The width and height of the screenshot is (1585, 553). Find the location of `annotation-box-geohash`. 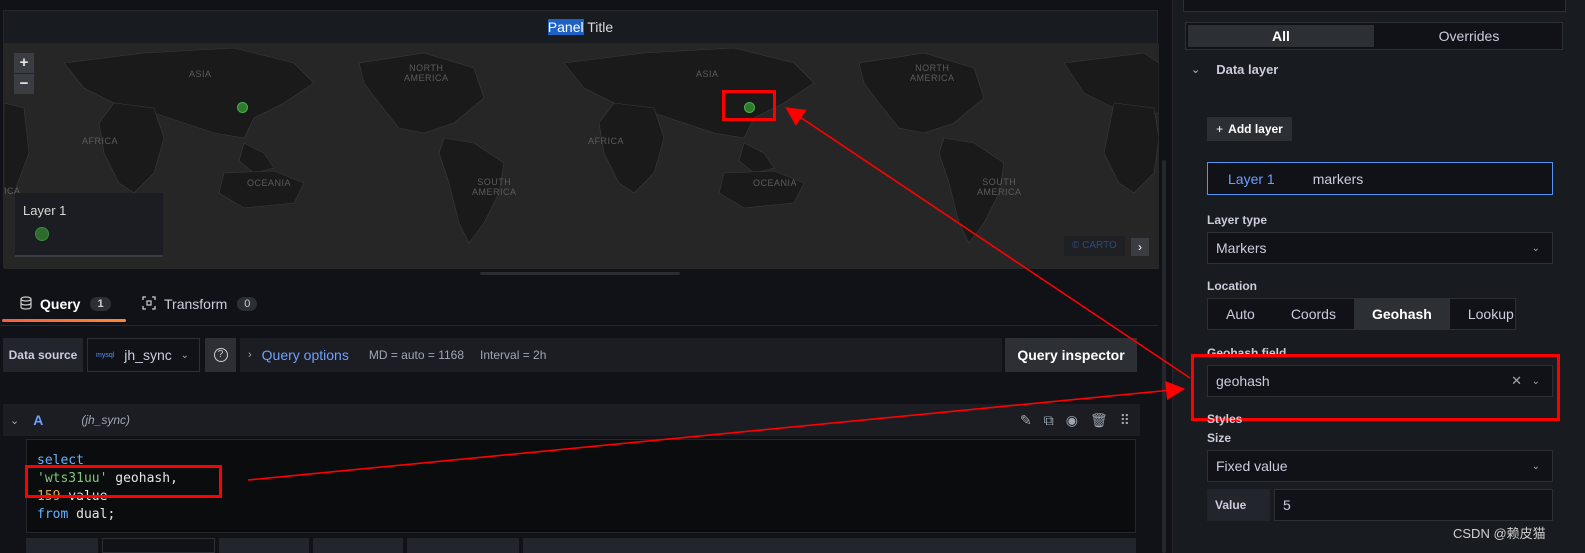

annotation-box-geohash is located at coordinates (1375, 387).